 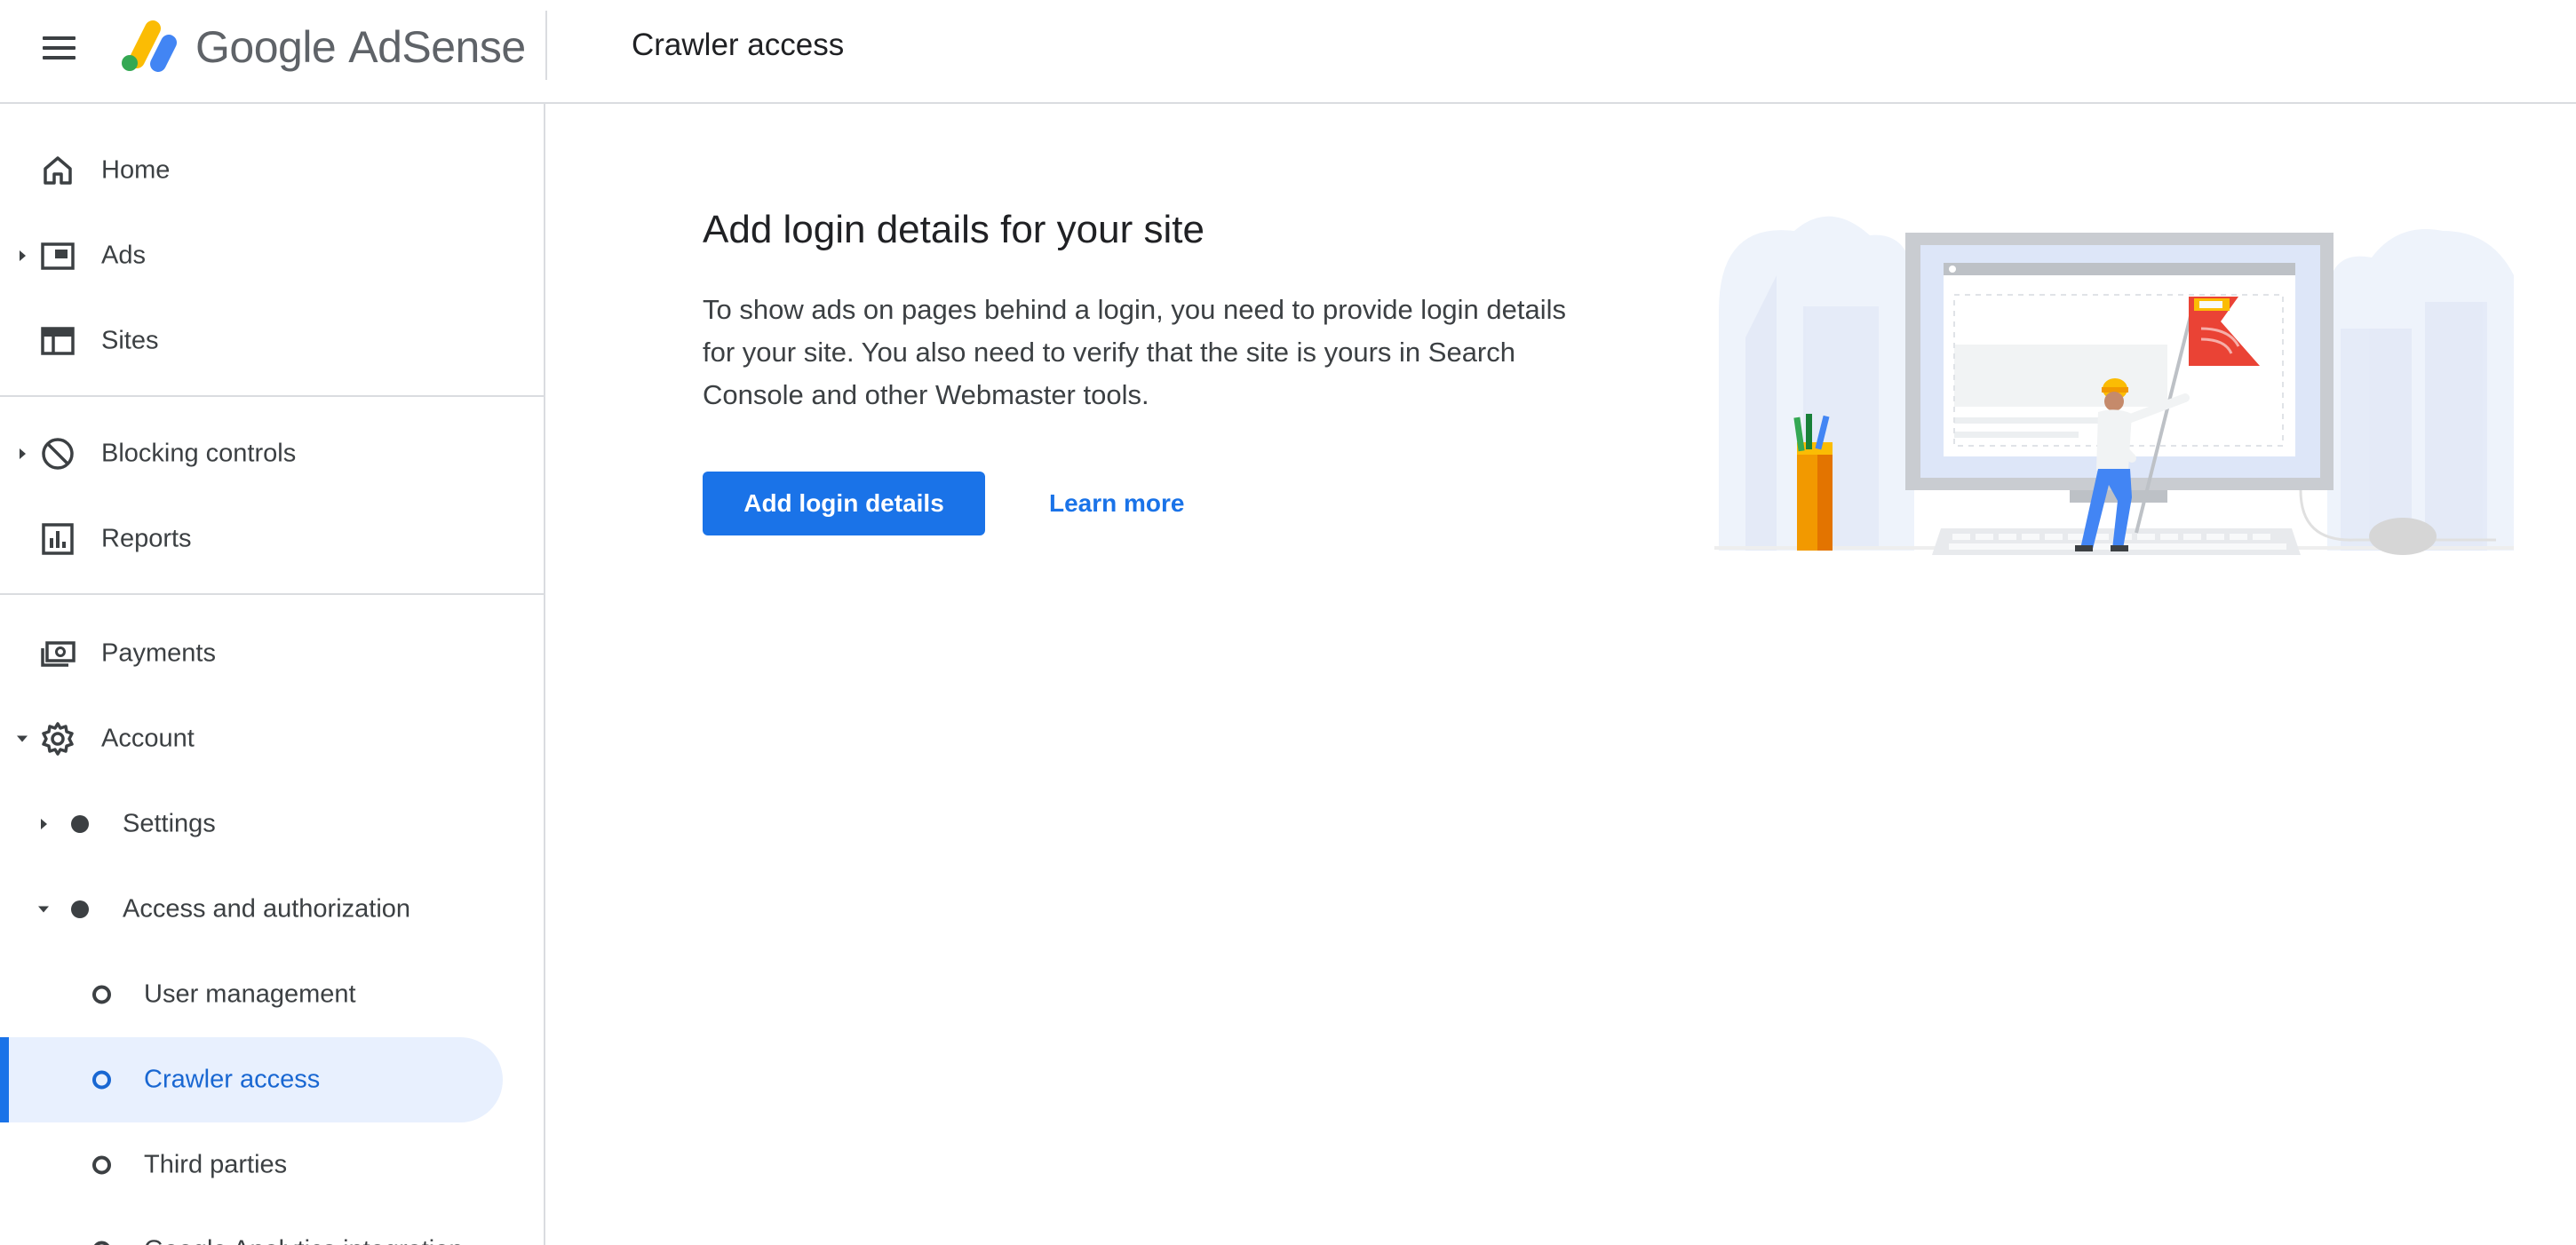 What do you see at coordinates (738, 45) in the screenshot?
I see `page-title: Crawler access` at bounding box center [738, 45].